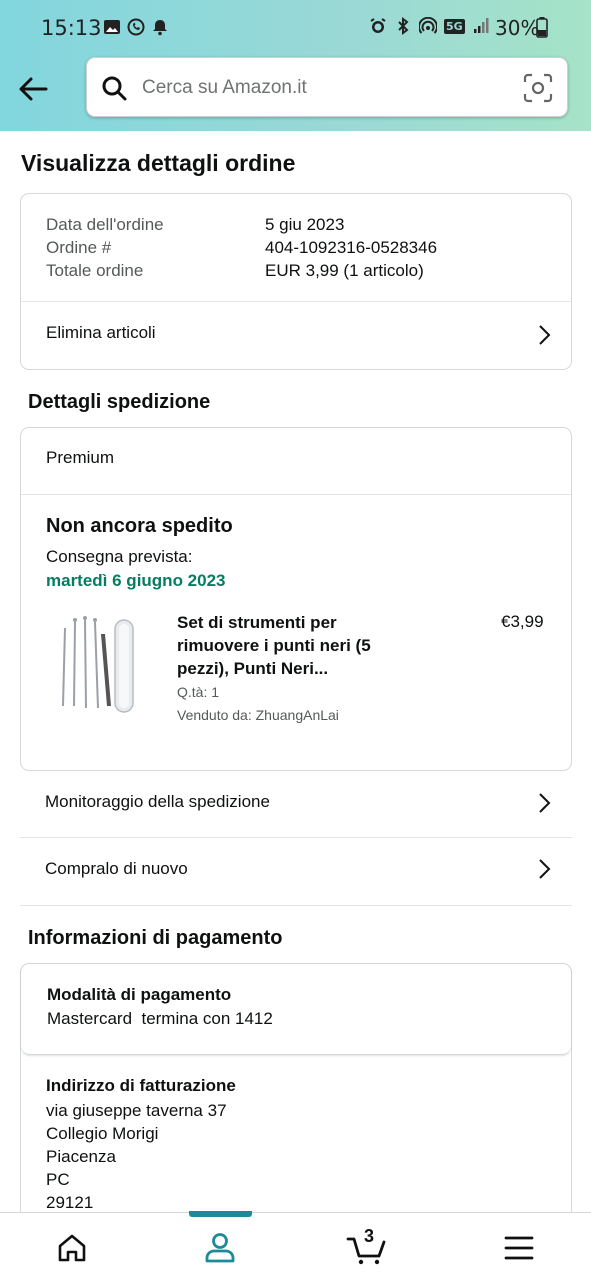  I want to click on shipping-service: Premium, so click(80, 457).